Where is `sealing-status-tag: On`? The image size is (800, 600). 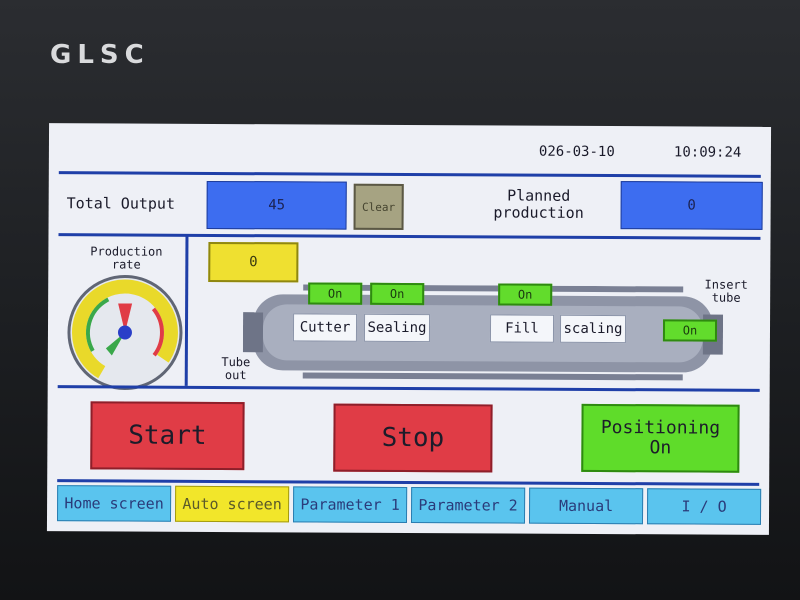
sealing-status-tag: On is located at coordinates (397, 294).